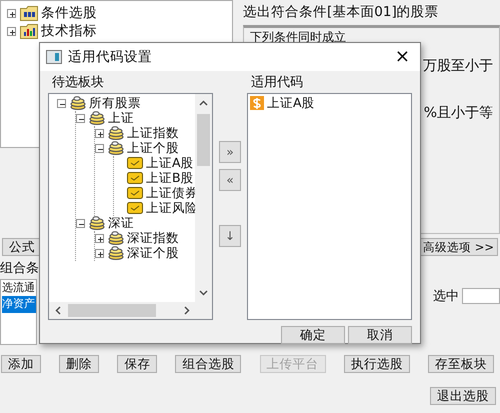  I want to click on advanced-options-button: 高级选项 >>, so click(458, 247).